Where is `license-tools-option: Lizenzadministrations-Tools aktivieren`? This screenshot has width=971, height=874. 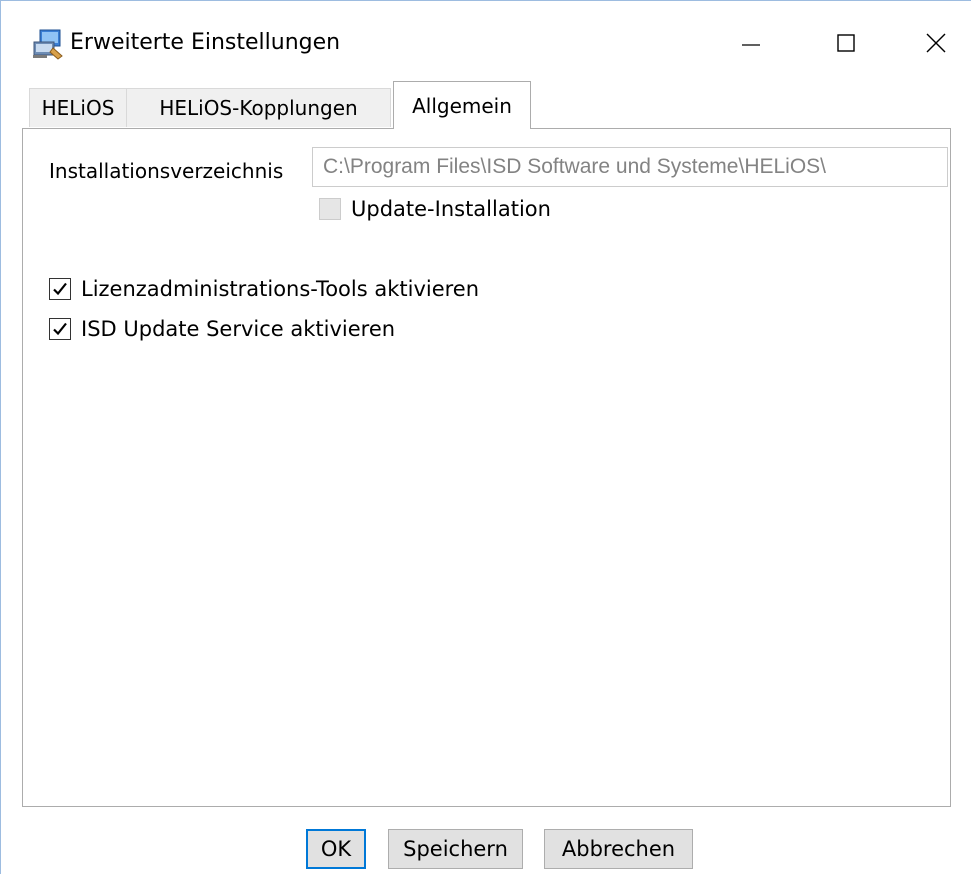 license-tools-option: Lizenzadministrations-Tools aktivieren is located at coordinates (264, 289).